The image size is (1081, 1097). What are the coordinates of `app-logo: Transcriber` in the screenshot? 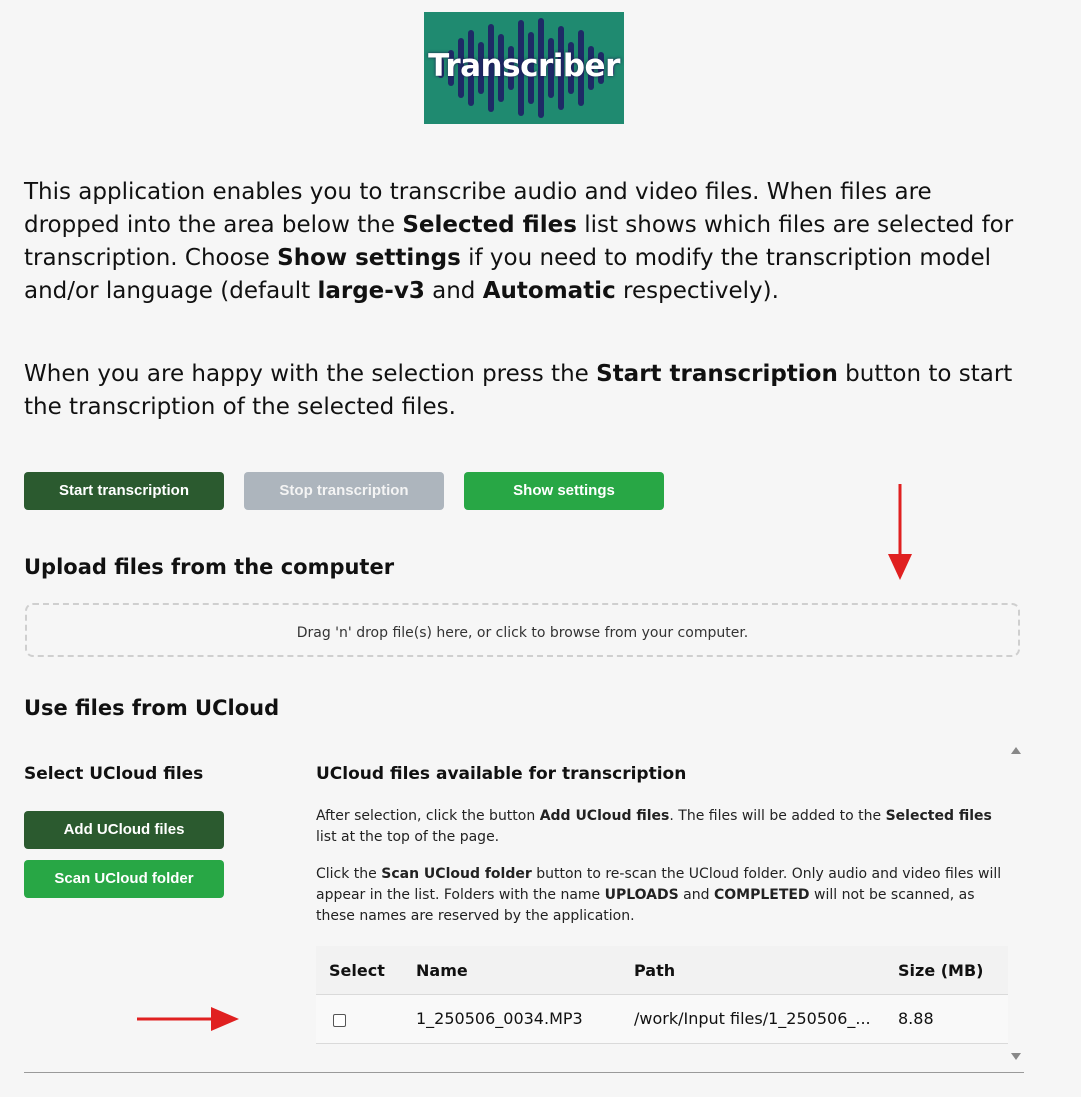 It's located at (524, 68).